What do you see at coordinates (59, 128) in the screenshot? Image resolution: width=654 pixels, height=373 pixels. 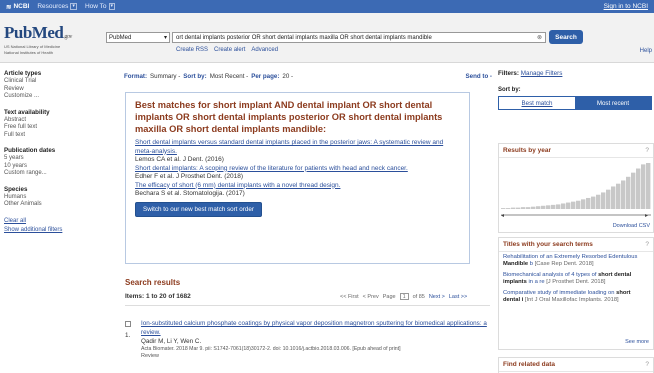 I see `filter-free-full-text: Free full text` at bounding box center [59, 128].